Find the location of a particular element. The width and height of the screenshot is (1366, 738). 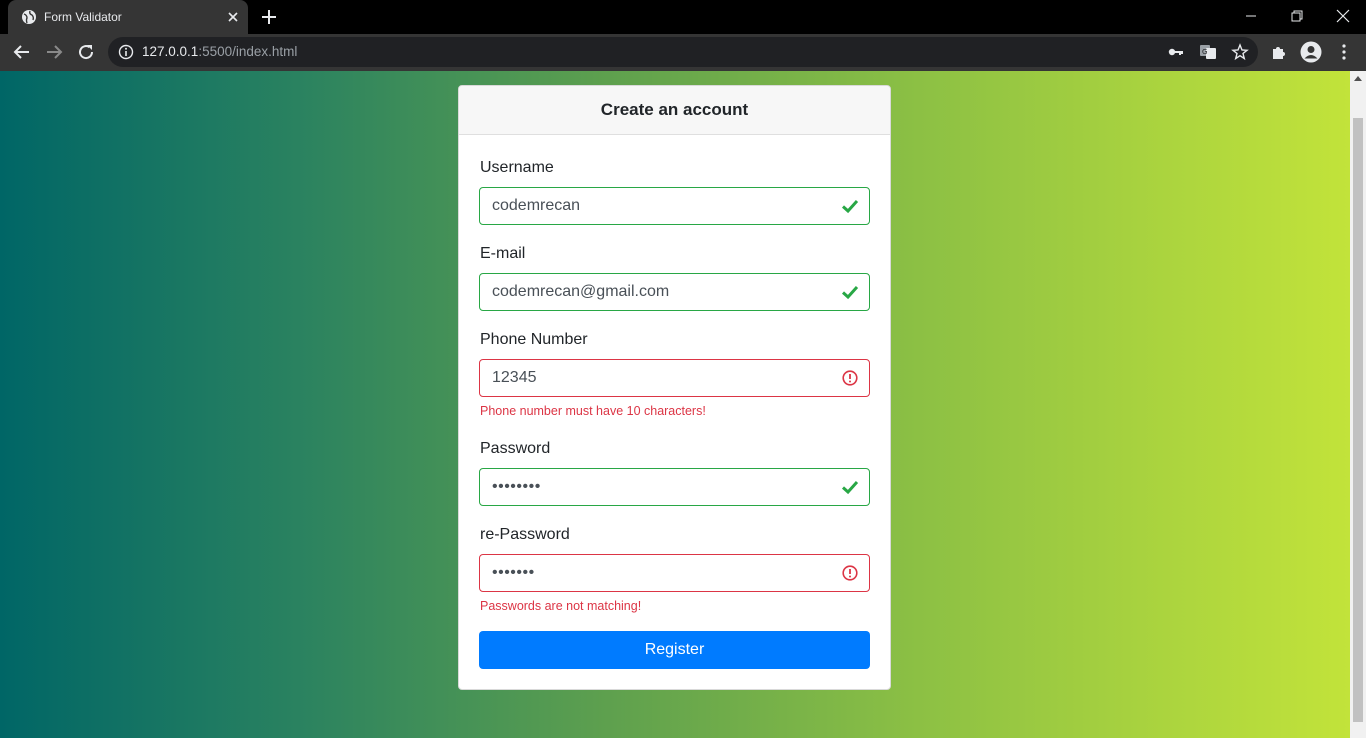

profile-button is located at coordinates (1311, 52).